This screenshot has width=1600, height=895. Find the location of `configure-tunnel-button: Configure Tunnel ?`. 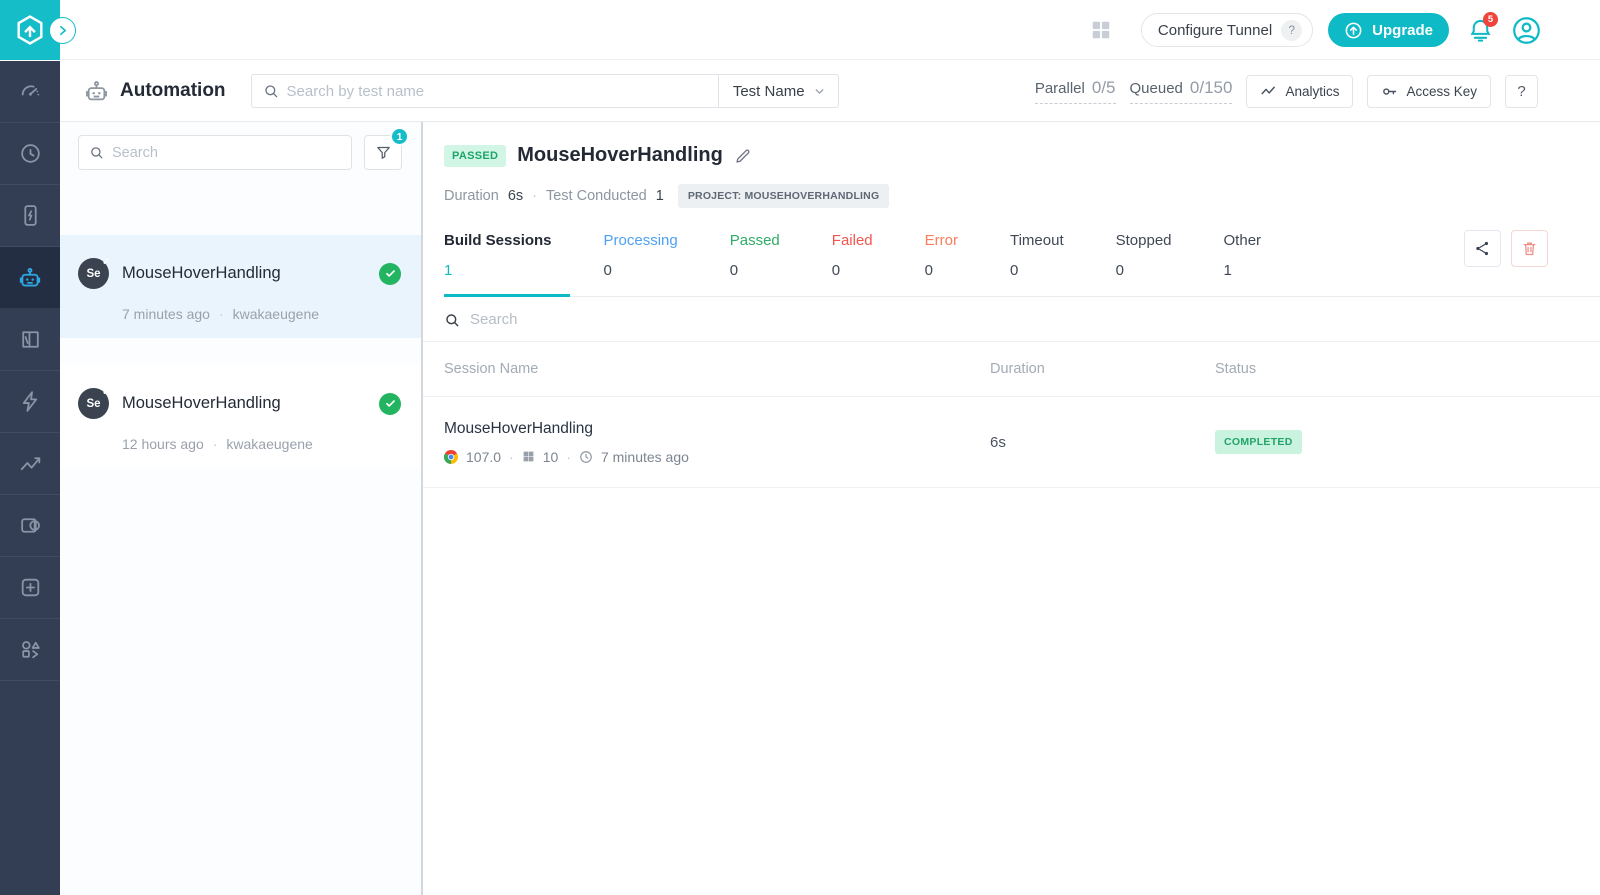

configure-tunnel-button: Configure Tunnel ? is located at coordinates (1227, 30).